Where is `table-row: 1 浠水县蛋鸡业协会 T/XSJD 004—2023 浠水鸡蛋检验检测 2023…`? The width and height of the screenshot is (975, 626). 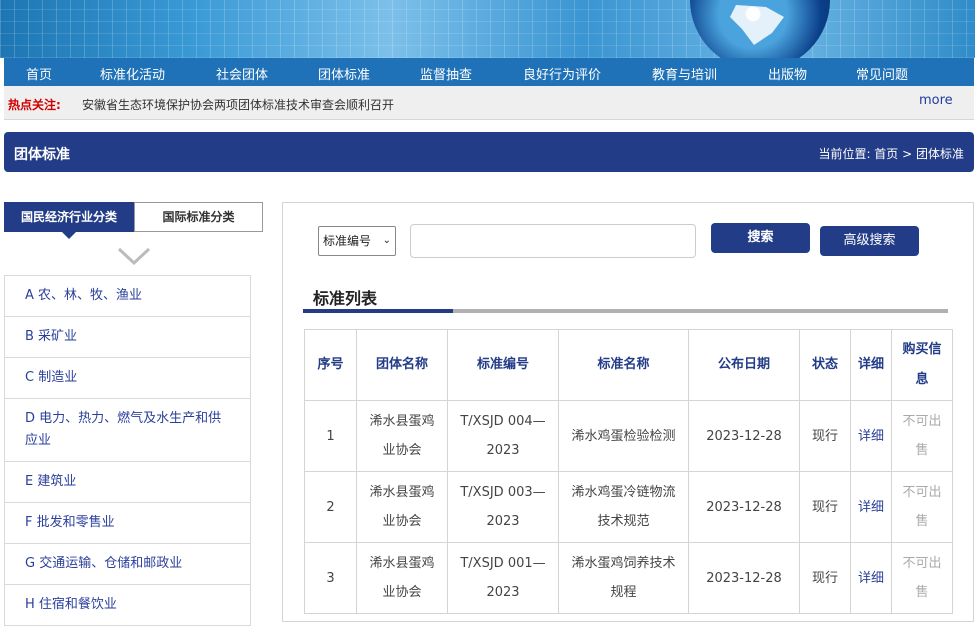
table-row: 1 浠水县蛋鸡业协会 T/XSJD 004—2023 浠水鸡蛋检验检测 2023… is located at coordinates (628, 436).